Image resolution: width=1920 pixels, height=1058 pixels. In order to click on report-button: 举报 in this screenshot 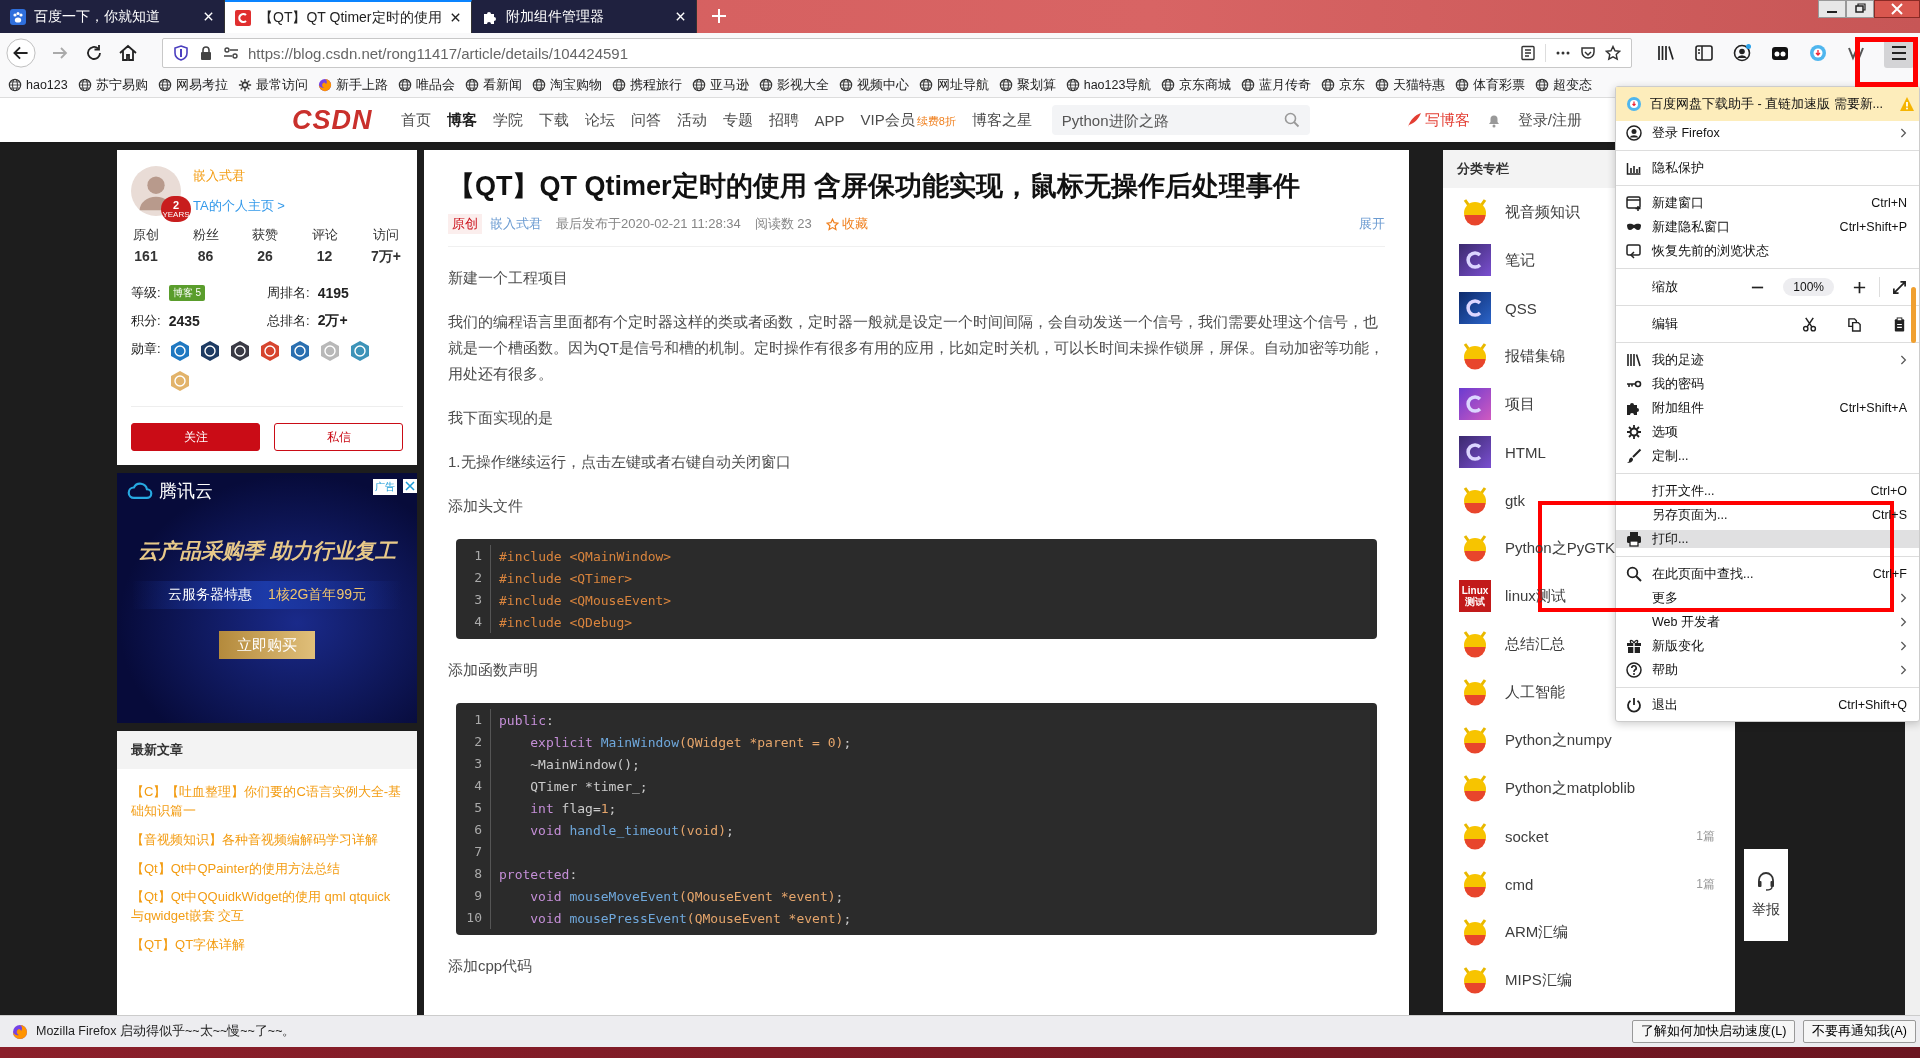, I will do `click(1766, 895)`.